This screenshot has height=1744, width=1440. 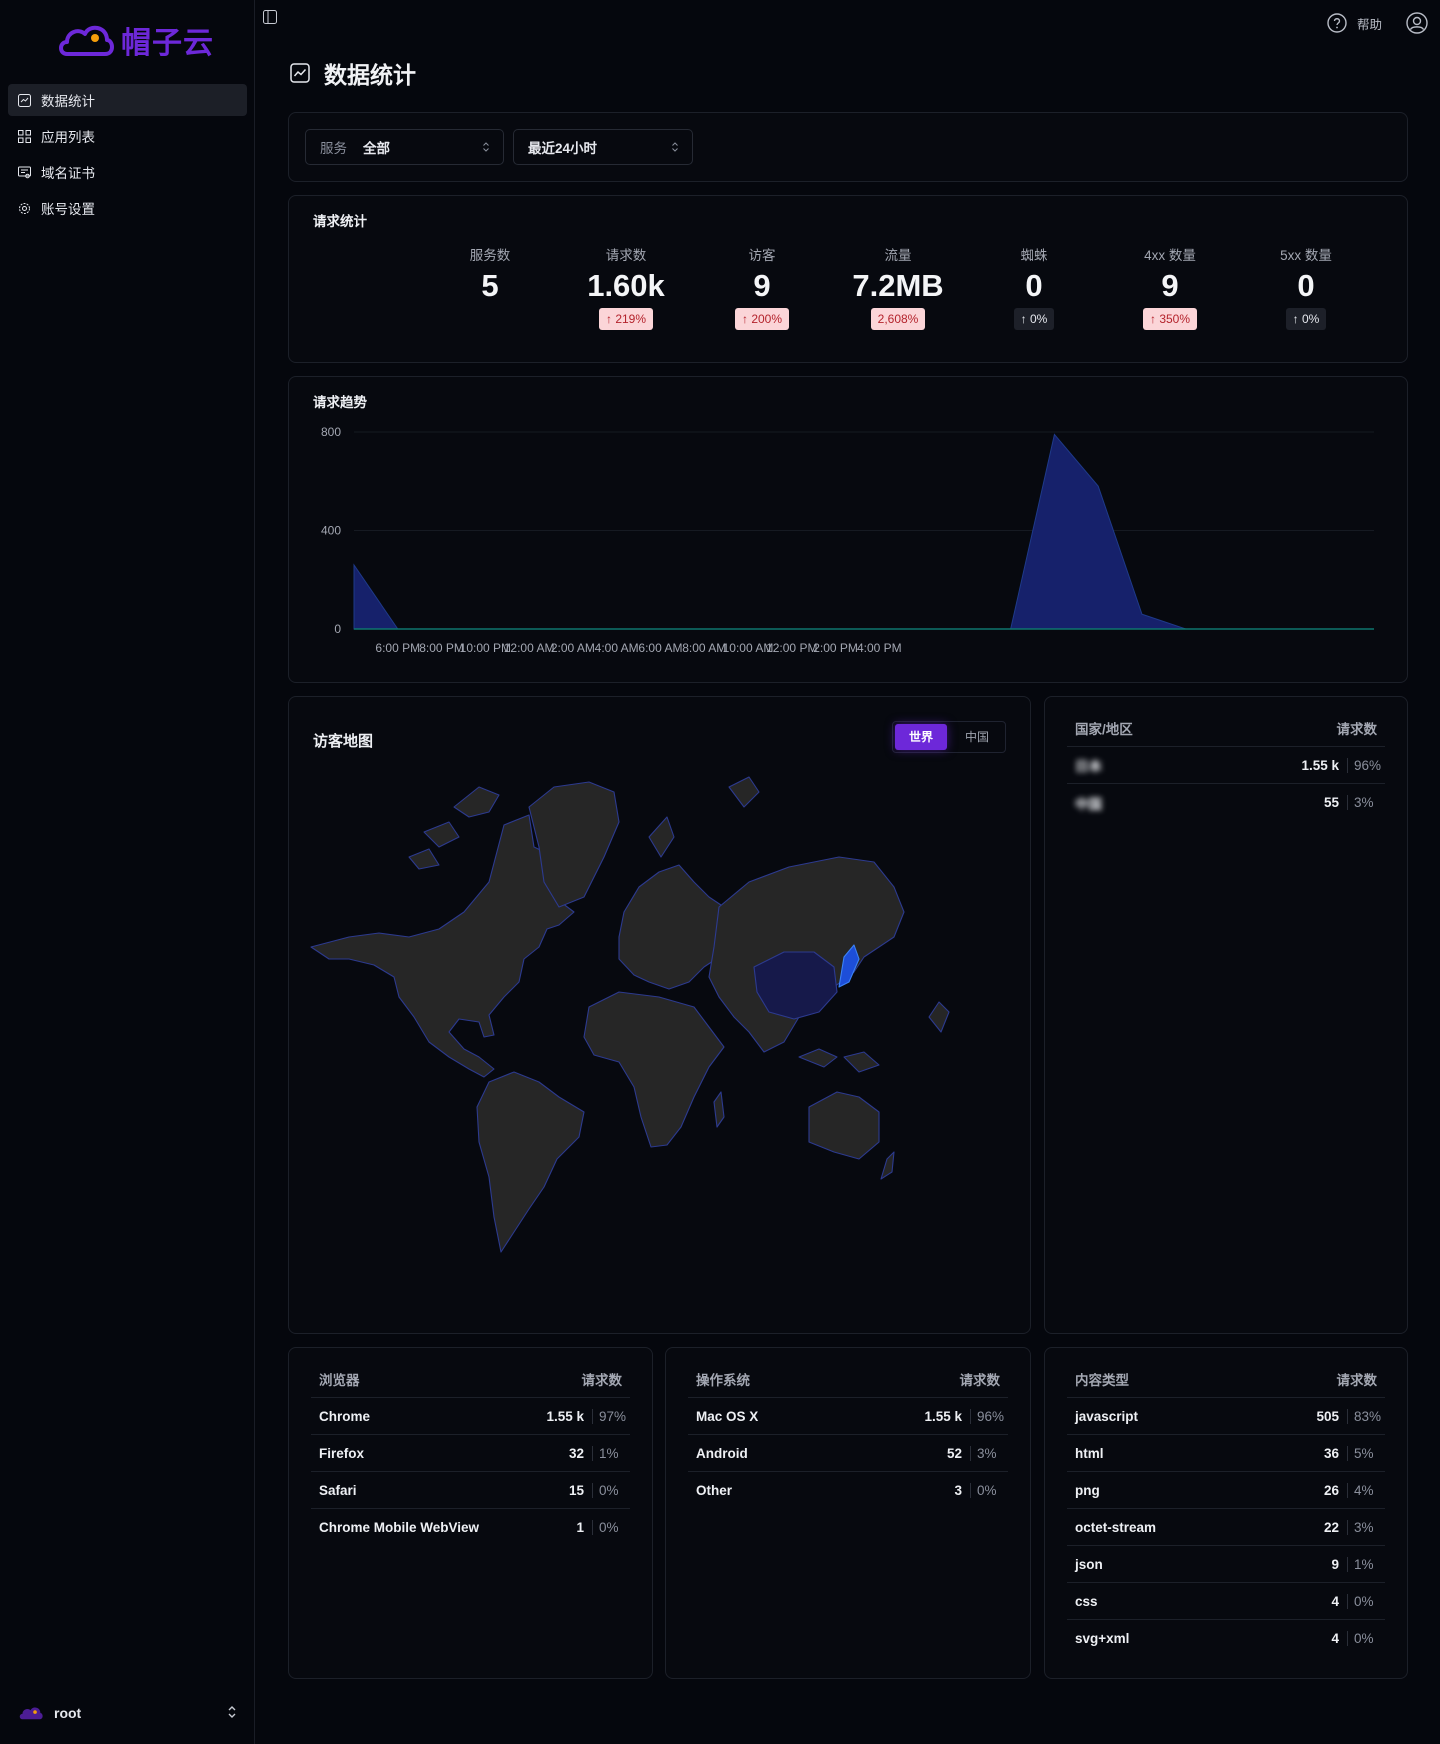 I want to click on x-tick-label: 6:00 PM, so click(x=397, y=648).